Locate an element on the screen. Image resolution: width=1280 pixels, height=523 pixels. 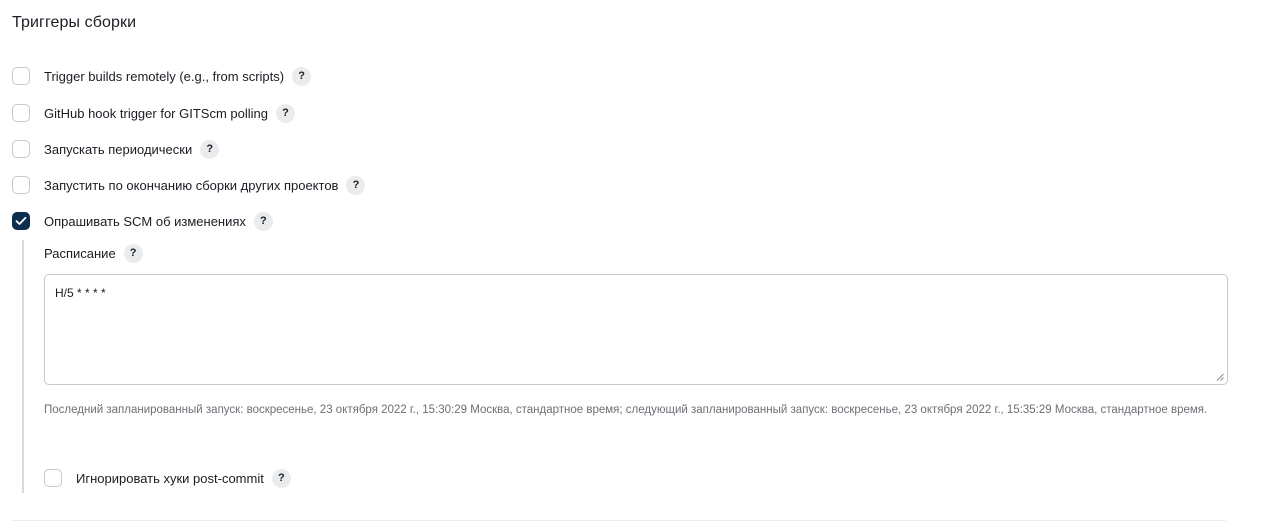
checkbox-checked is located at coordinates (21, 221).